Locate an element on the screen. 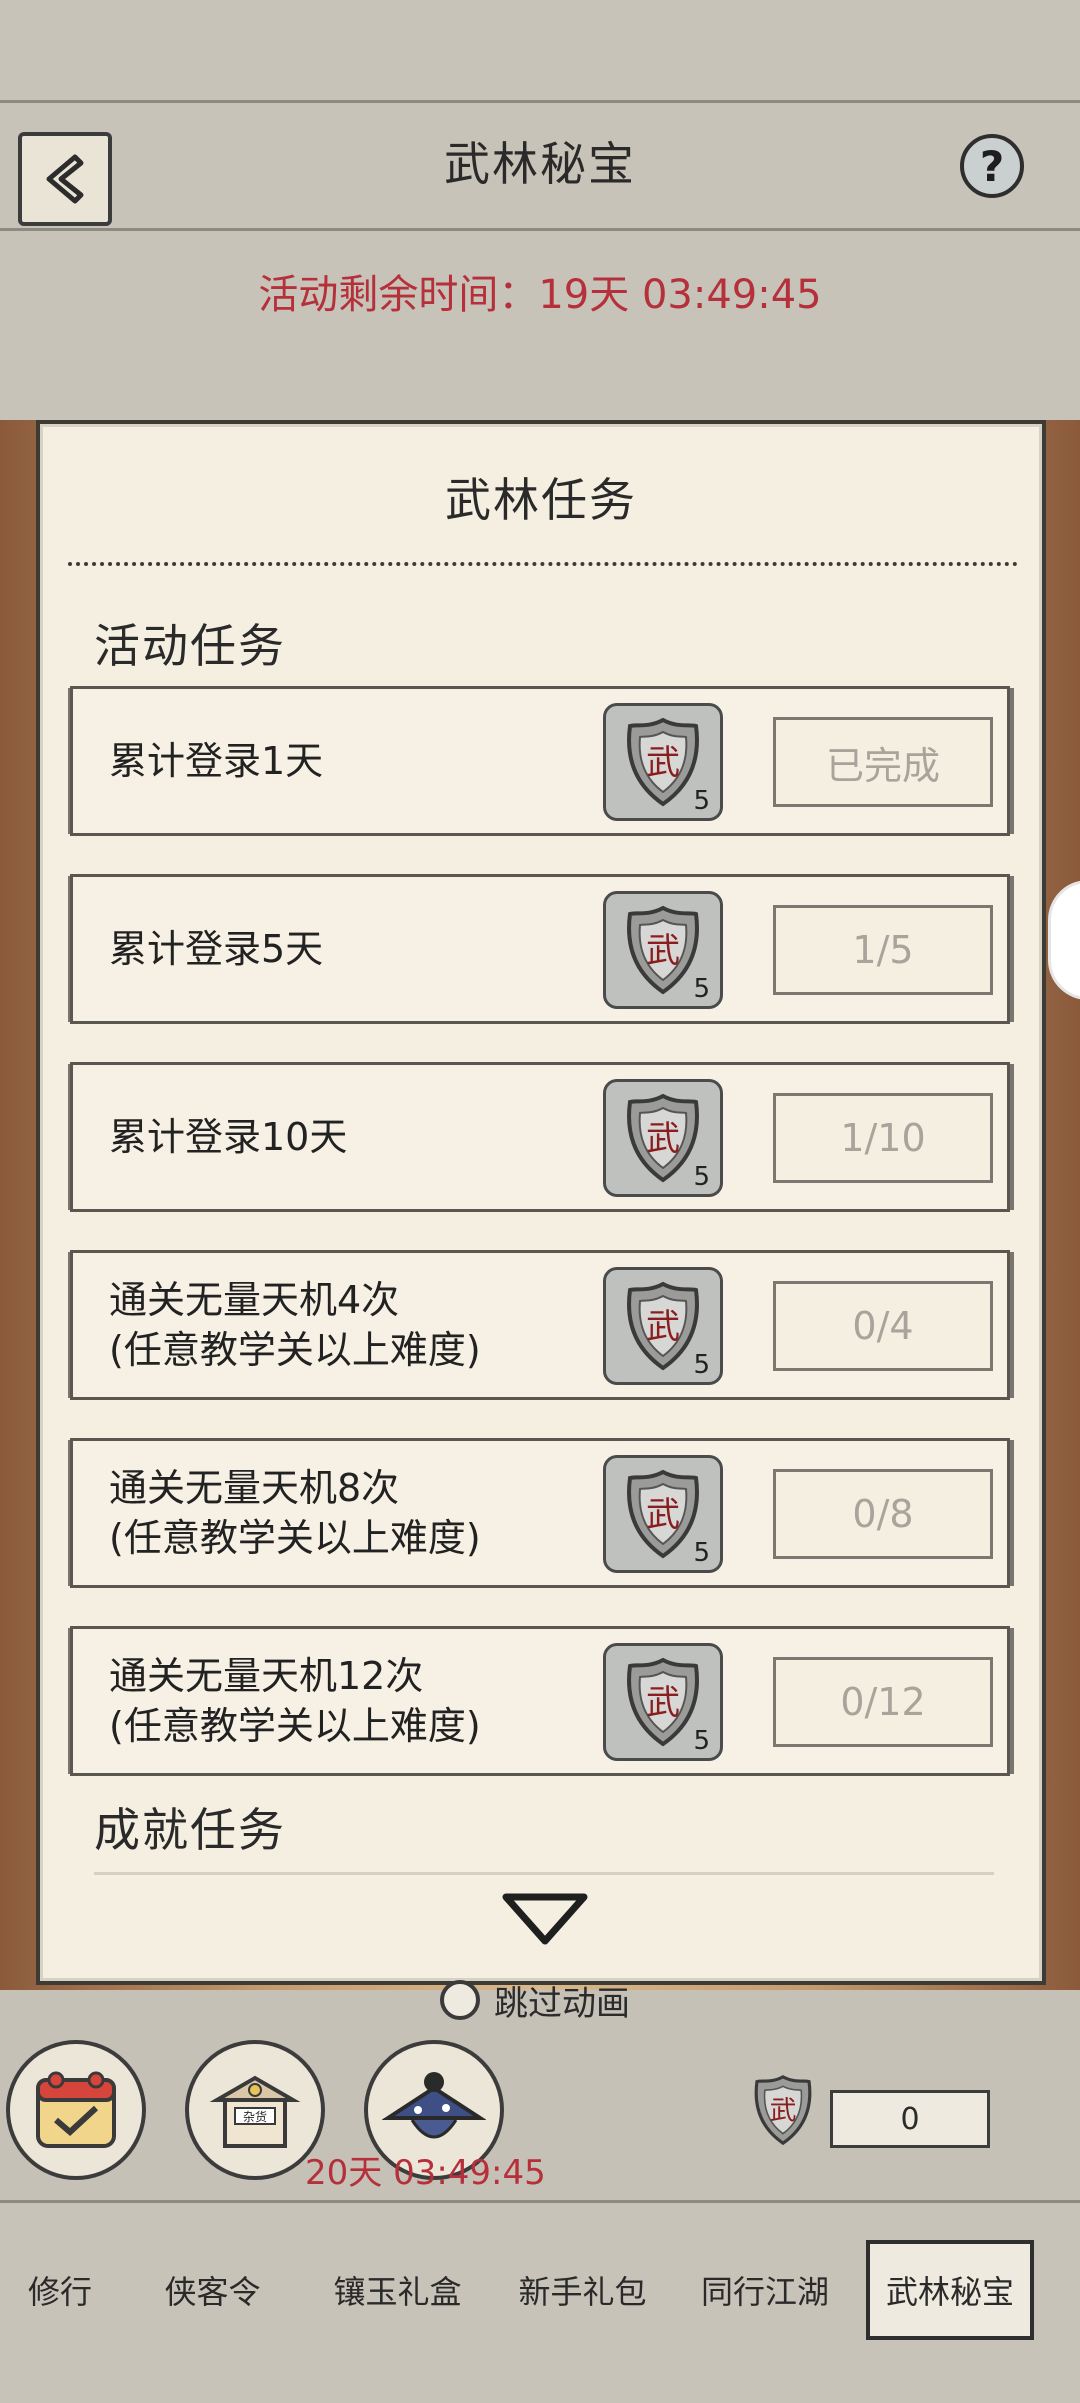  task-row: 累计登录1天 武 5 已完成 is located at coordinates (540, 761).